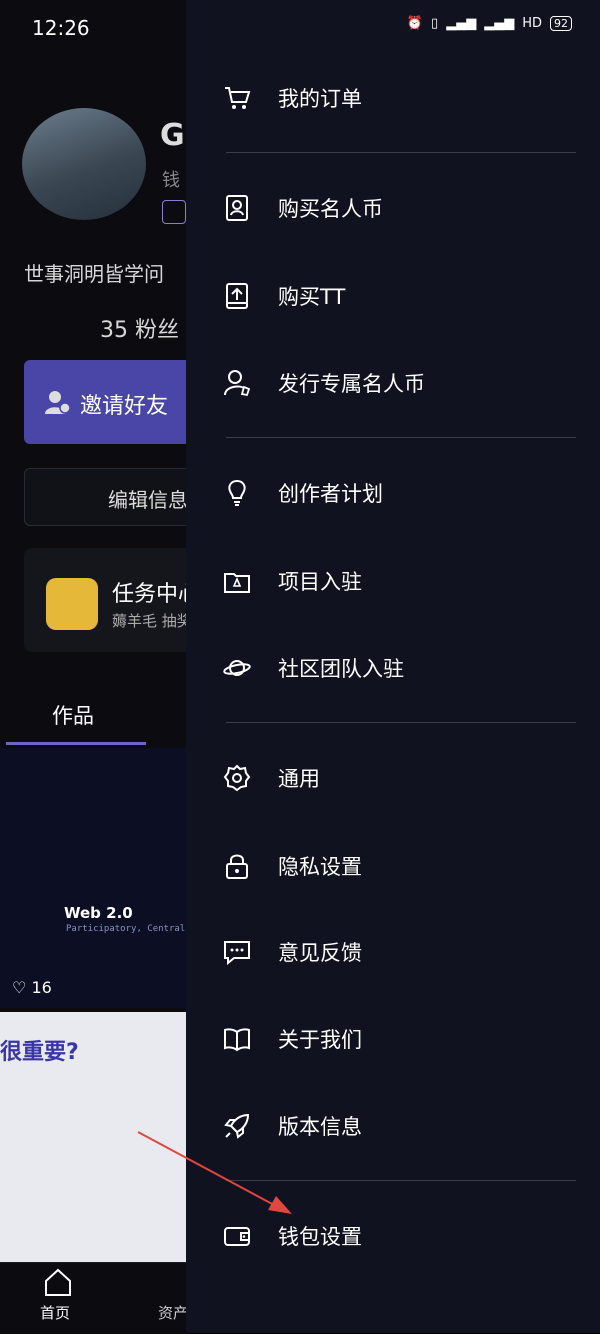  What do you see at coordinates (124, 406) in the screenshot?
I see `invite-friends-label: 邀请好友` at bounding box center [124, 406].